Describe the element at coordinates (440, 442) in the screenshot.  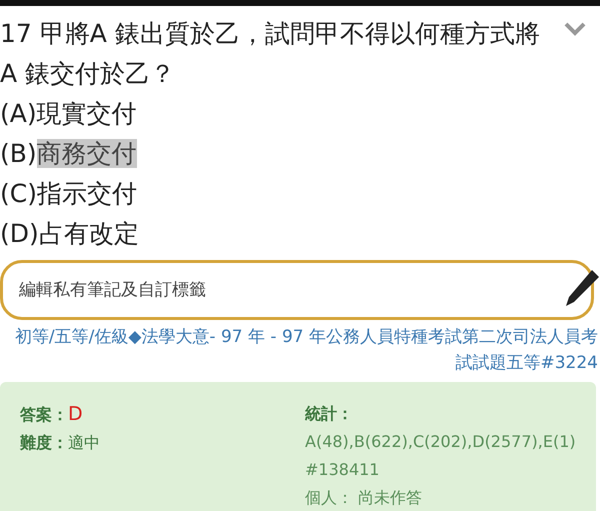
I see `stats-text: A(48),B(622),C(202),D(2577),E(1)` at that location.